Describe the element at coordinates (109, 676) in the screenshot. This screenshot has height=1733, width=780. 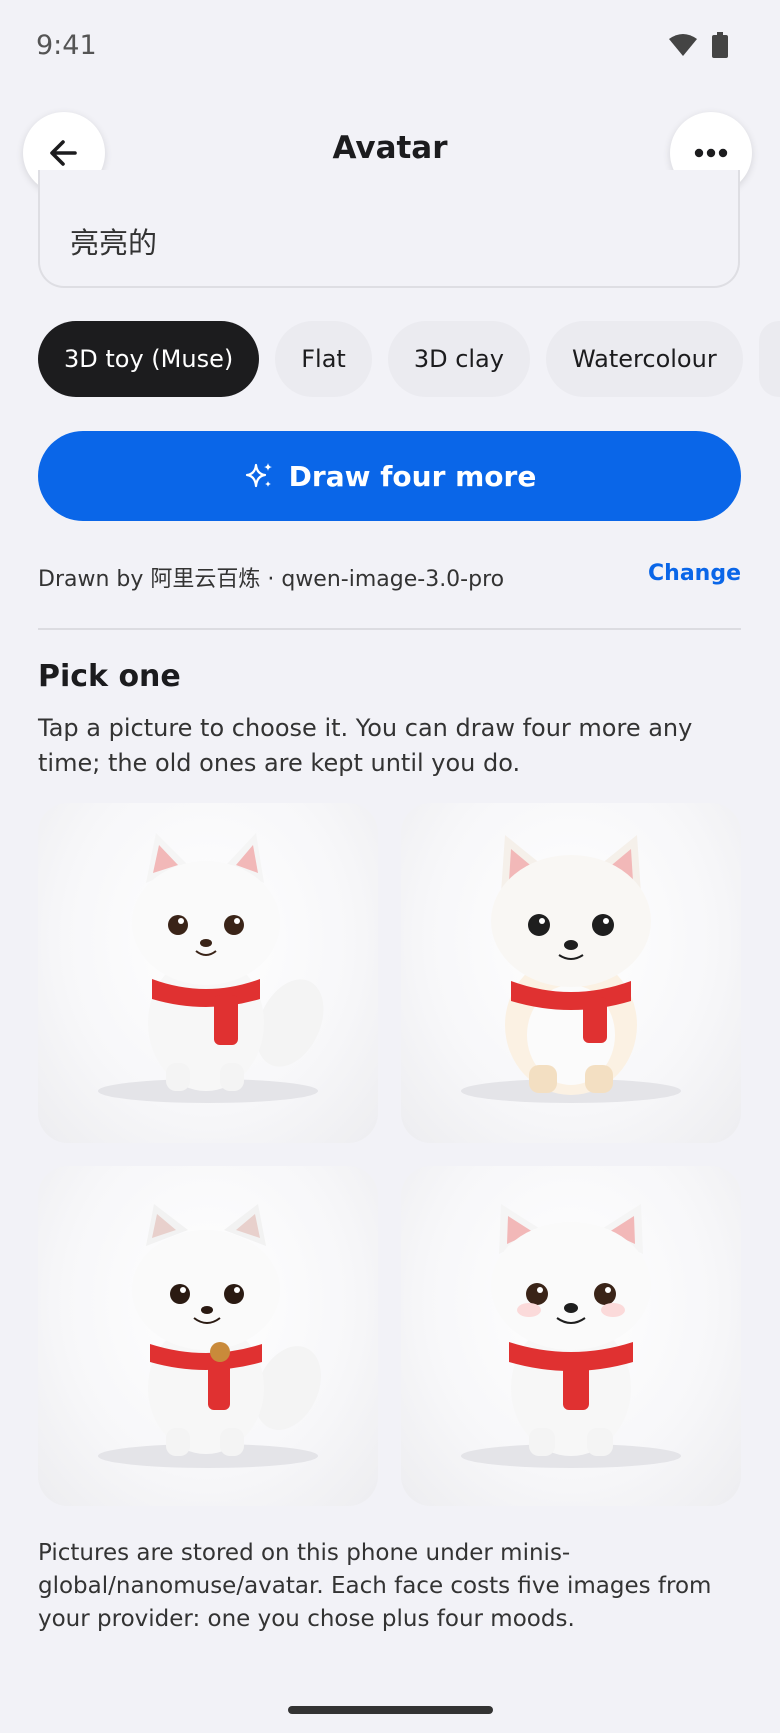
I see `pick-title: Pick one` at that location.